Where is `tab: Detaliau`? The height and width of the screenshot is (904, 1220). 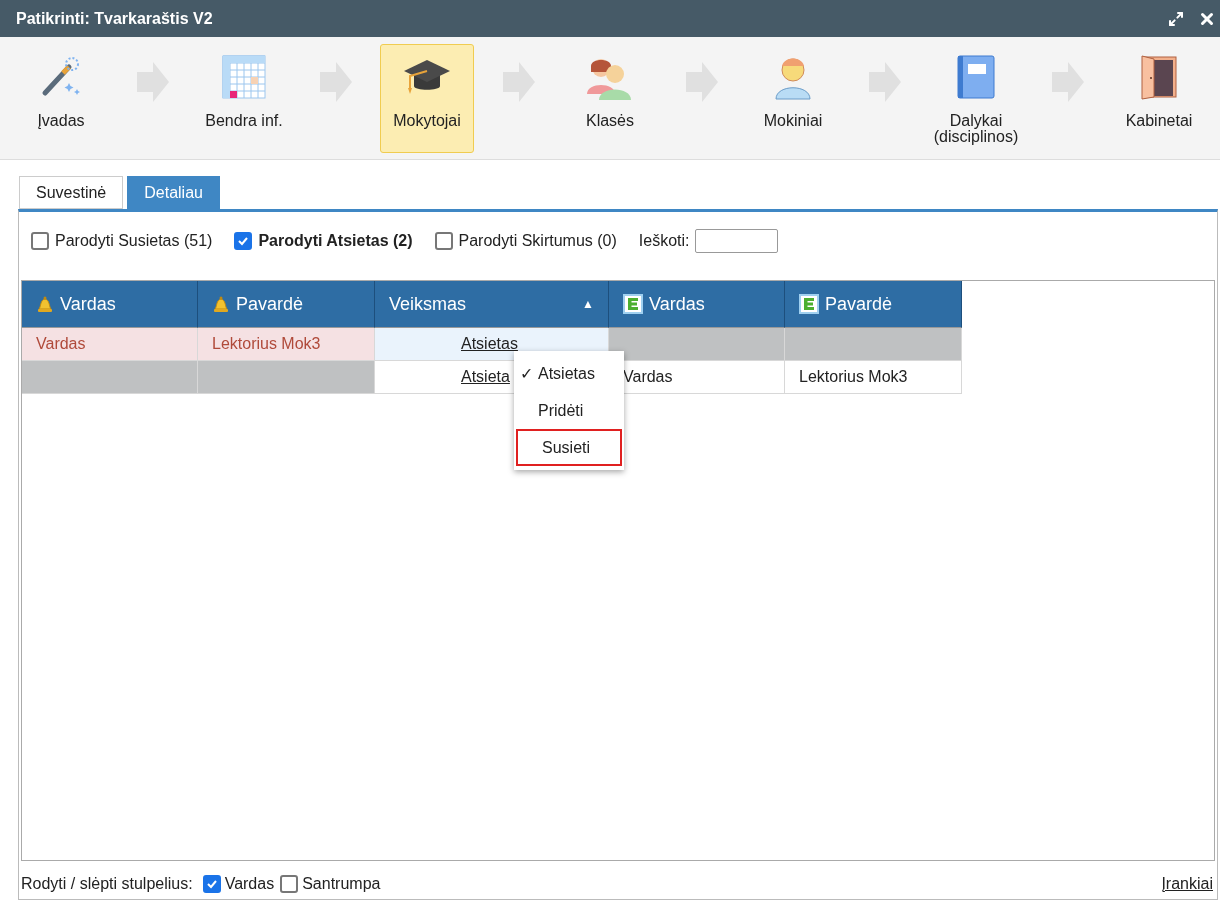 tab: Detaliau is located at coordinates (173, 192).